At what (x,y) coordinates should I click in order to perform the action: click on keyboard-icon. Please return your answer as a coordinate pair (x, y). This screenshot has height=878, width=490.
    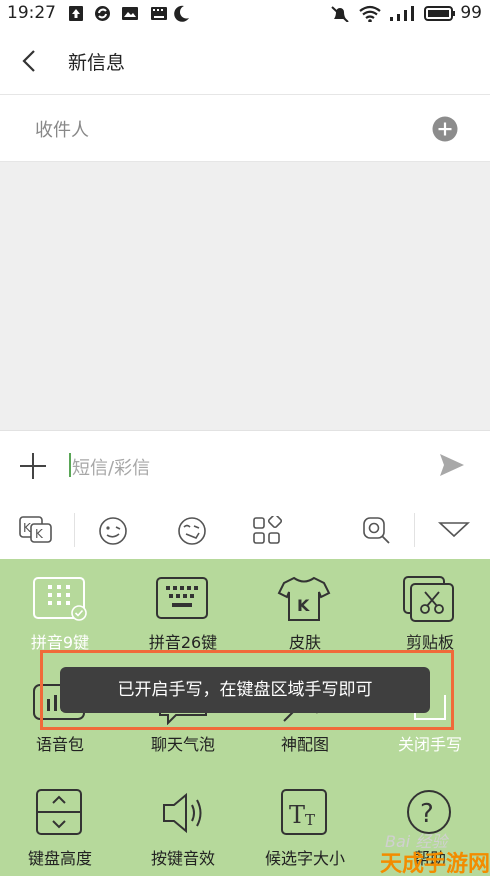
    Looking at the image, I should click on (182, 598).